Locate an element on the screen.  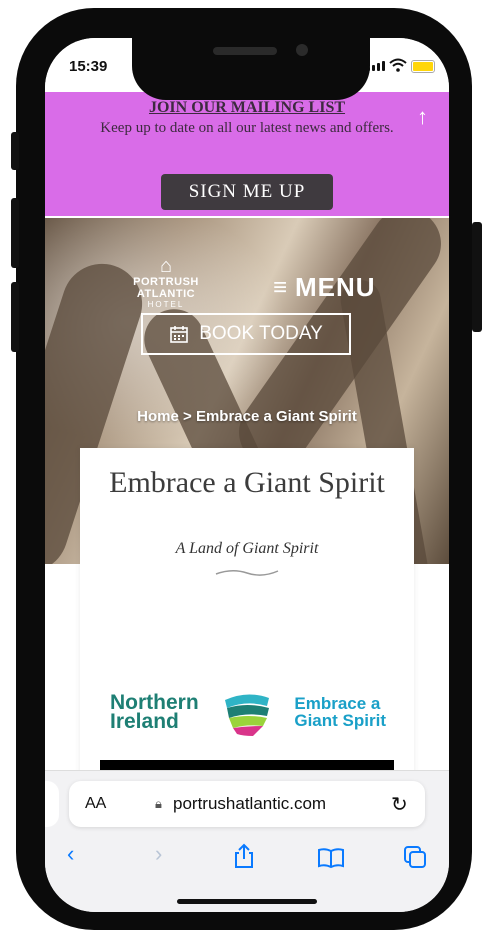
safari-toolbar: ‹ › is located at coordinates (247, 857).